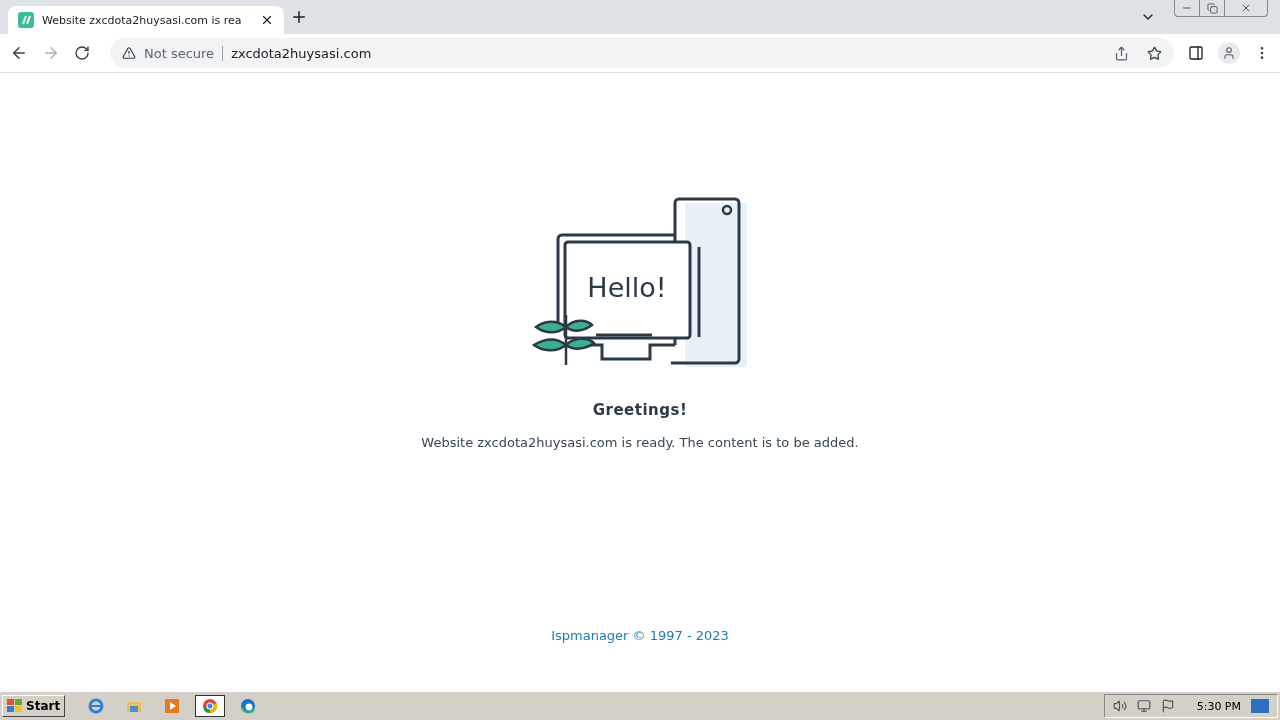  Describe the element at coordinates (302, 53) in the screenshot. I see `url-text: zxcdota2huysasi.com` at that location.